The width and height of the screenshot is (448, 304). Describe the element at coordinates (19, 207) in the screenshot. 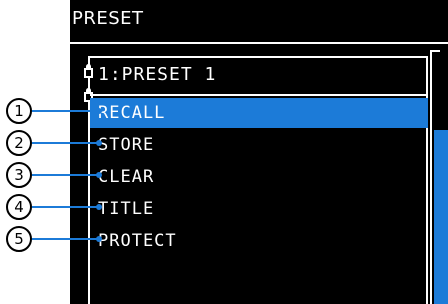

I see `callout-4: 4` at that location.